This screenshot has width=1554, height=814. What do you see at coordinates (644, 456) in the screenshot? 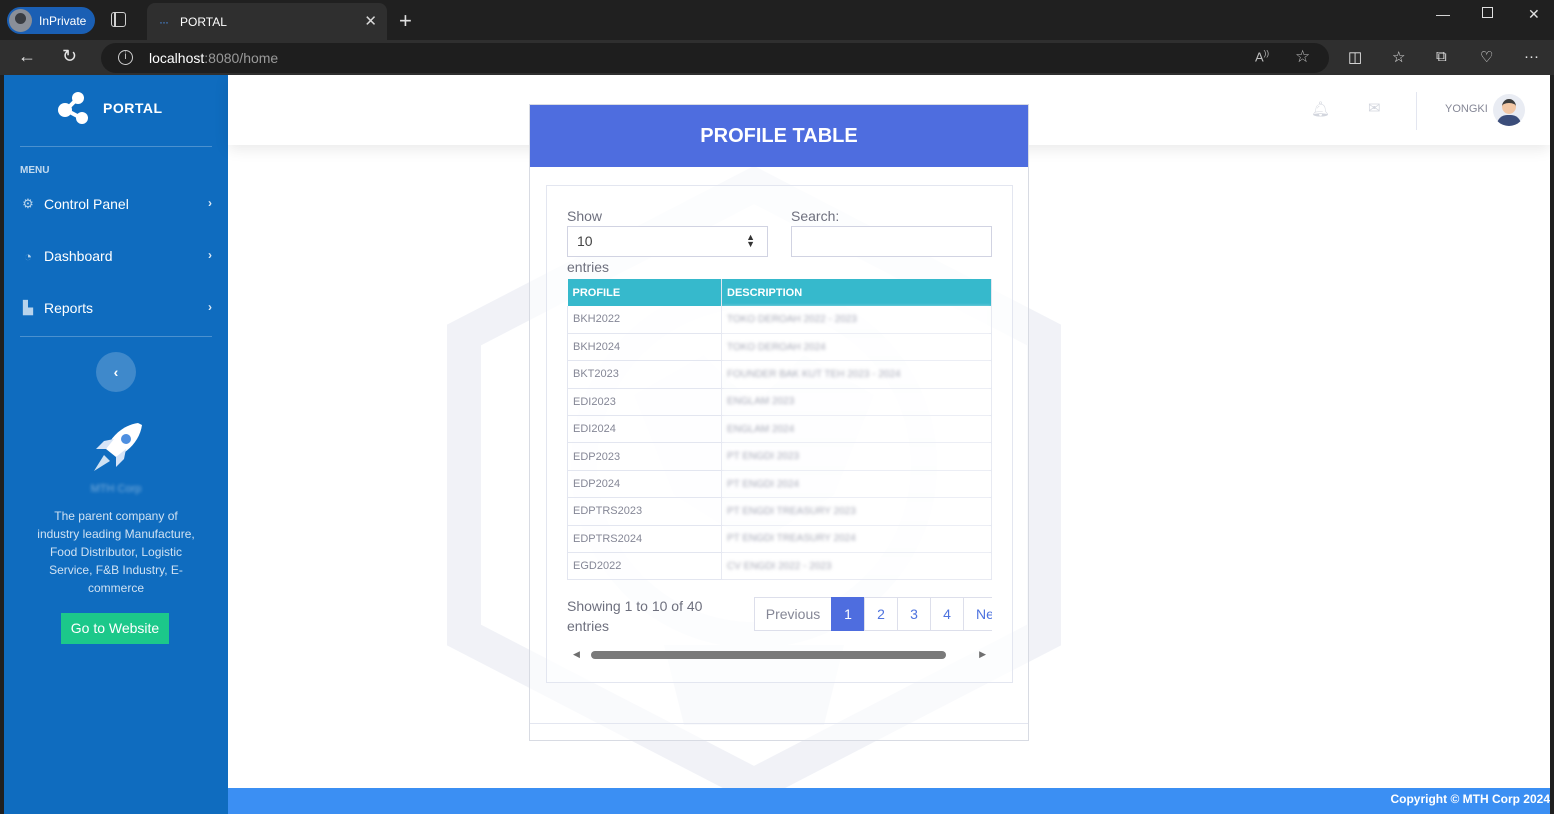
I see `profile-cell: EDP2023` at bounding box center [644, 456].